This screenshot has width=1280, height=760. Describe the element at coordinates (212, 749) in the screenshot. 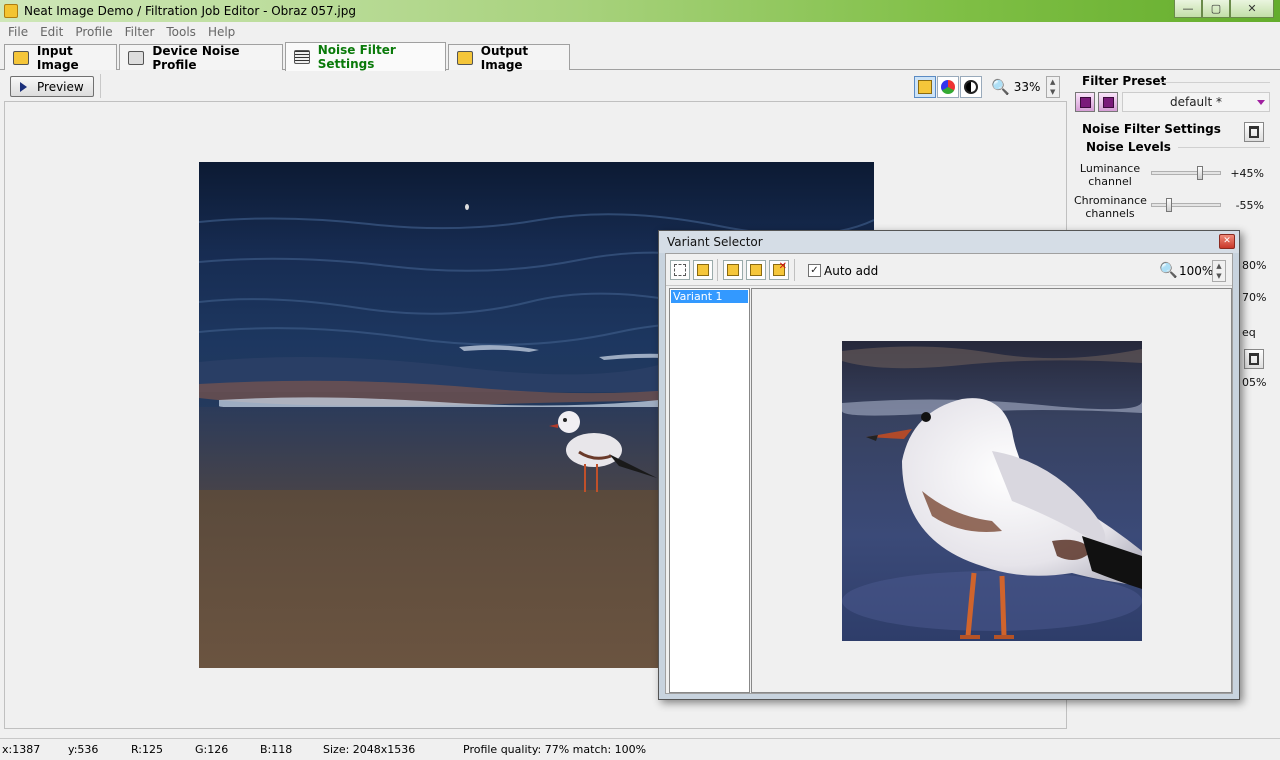

I see `status-g: G:126` at that location.